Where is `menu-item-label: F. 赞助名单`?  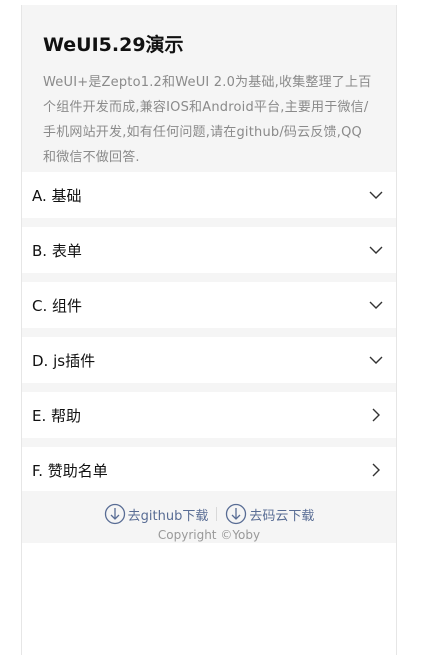
menu-item-label: F. 赞助名单 is located at coordinates (70, 470).